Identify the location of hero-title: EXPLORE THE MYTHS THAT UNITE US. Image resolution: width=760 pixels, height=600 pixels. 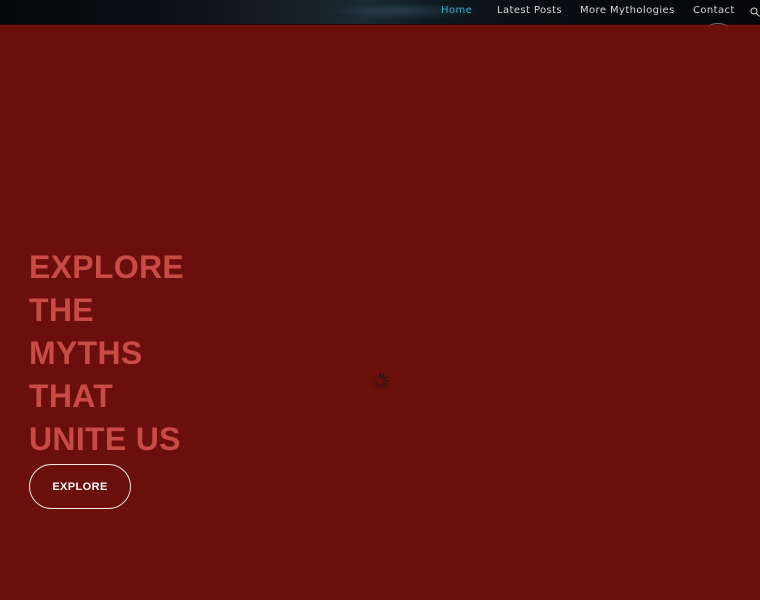
(106, 353).